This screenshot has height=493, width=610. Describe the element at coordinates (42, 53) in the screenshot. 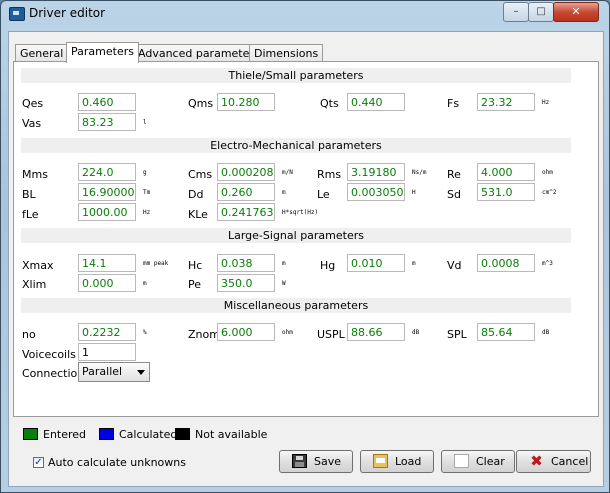

I see `tab-general: General` at that location.